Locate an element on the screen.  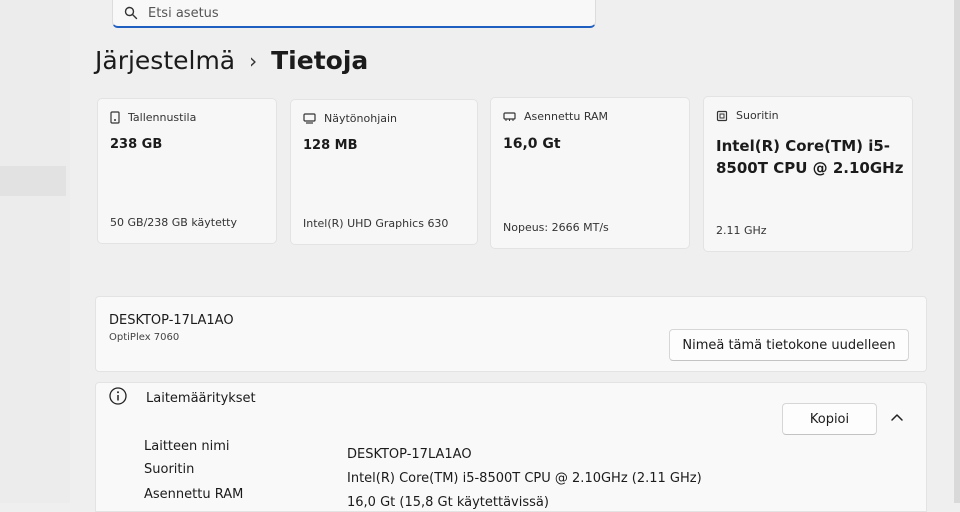
storage-card-label-row: Tallennustila is located at coordinates (153, 117).